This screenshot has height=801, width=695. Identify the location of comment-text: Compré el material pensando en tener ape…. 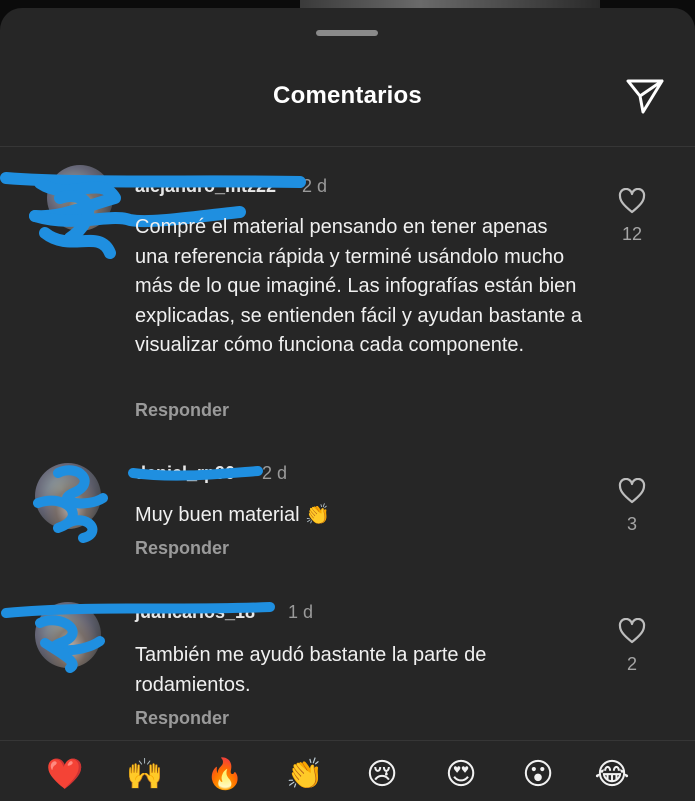
(358, 286).